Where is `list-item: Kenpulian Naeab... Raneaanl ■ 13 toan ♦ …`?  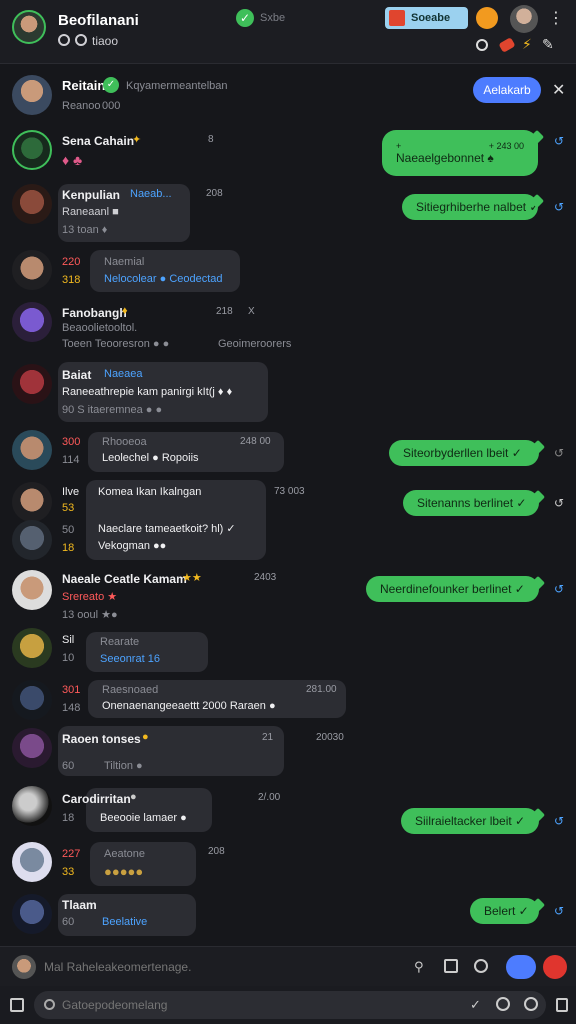 list-item: Kenpulian Naeab... Raneaanl ■ 13 toan ♦ … is located at coordinates (288, 212).